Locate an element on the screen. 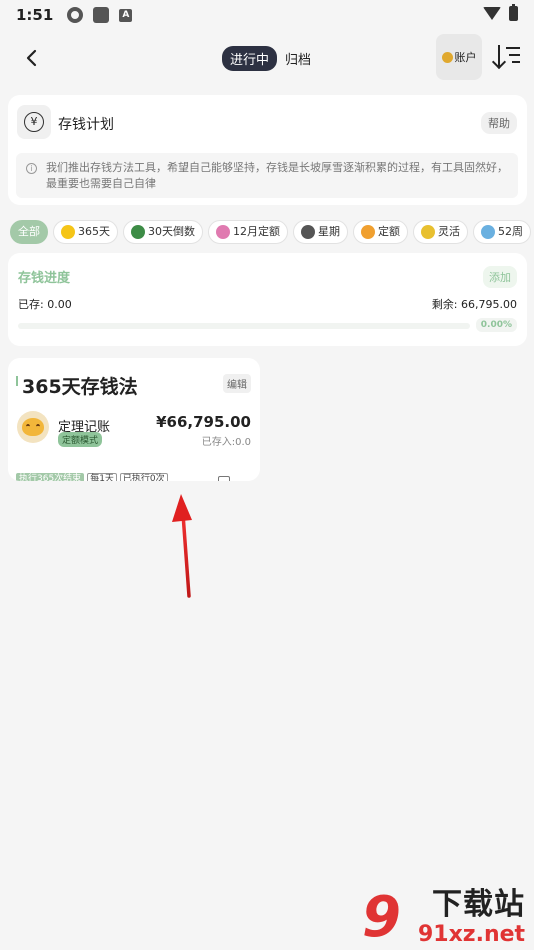 The height and width of the screenshot is (950, 534). battery-icon is located at coordinates (513, 12).